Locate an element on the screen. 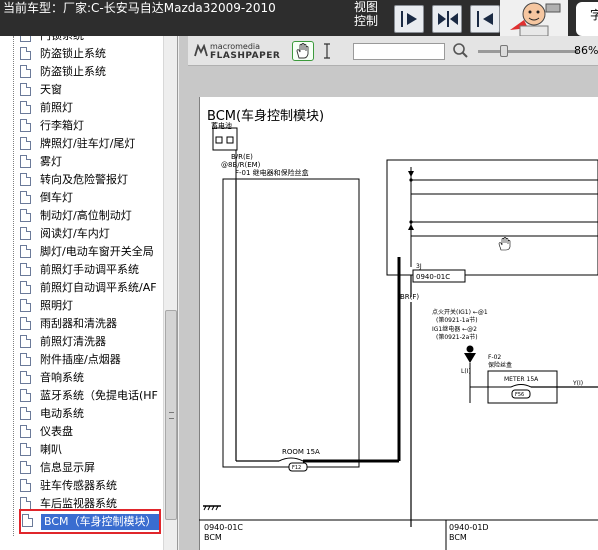  hand-icon is located at coordinates (302, 51).